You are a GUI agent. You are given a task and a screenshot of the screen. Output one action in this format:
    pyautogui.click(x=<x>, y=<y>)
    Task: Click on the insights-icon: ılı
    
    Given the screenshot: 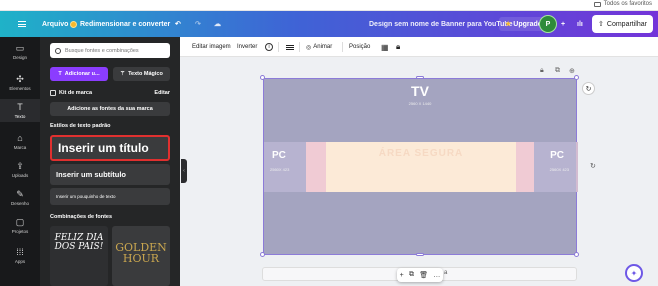 What is the action you would take?
    pyautogui.click(x=580, y=24)
    